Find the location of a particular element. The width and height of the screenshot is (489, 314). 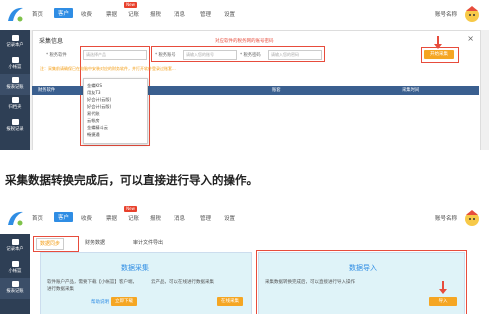

tab-audit-export: 审计文件导出 is located at coordinates (148, 243).